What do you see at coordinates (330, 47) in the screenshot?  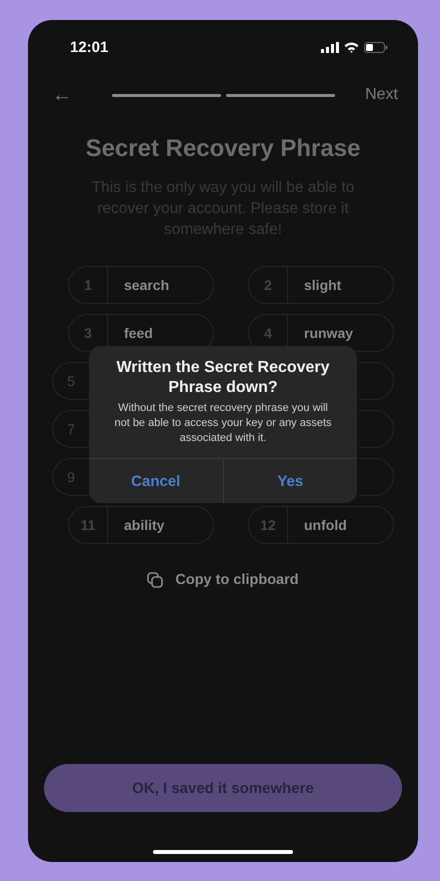 I see `signal-icon` at bounding box center [330, 47].